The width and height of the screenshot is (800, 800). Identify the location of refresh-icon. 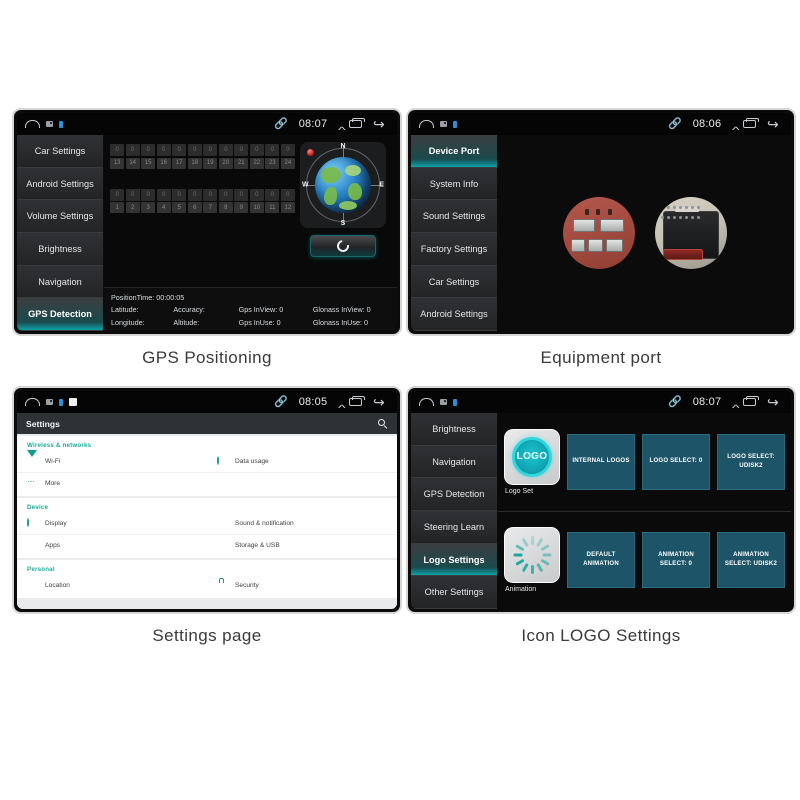
(343, 246).